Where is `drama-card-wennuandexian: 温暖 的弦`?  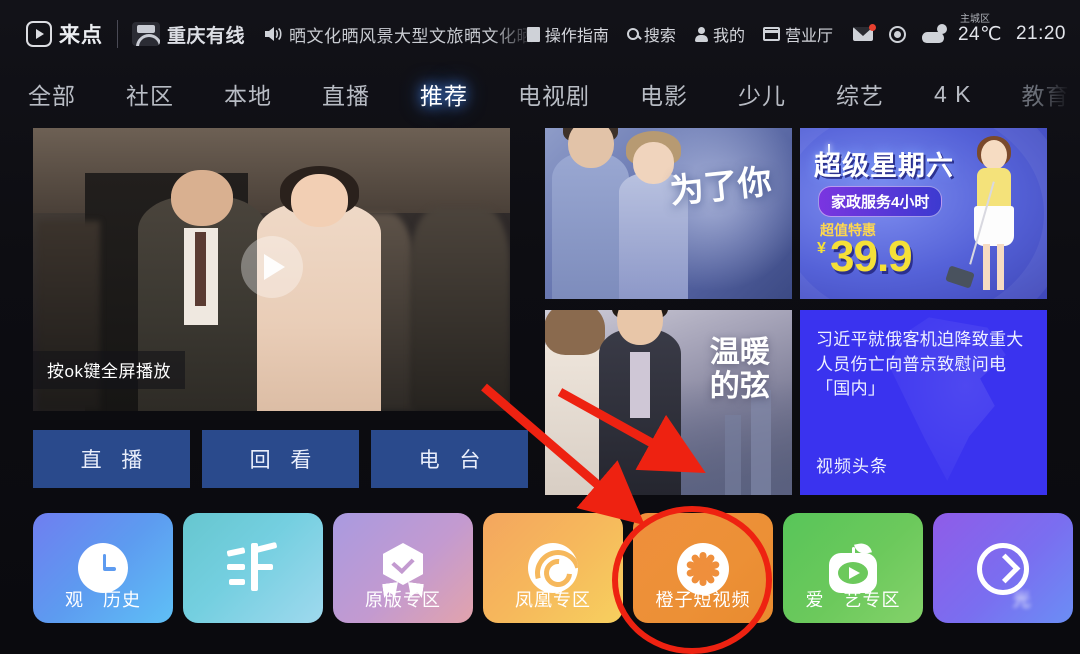 drama-card-wennuandexian: 温暖 的弦 is located at coordinates (668, 402).